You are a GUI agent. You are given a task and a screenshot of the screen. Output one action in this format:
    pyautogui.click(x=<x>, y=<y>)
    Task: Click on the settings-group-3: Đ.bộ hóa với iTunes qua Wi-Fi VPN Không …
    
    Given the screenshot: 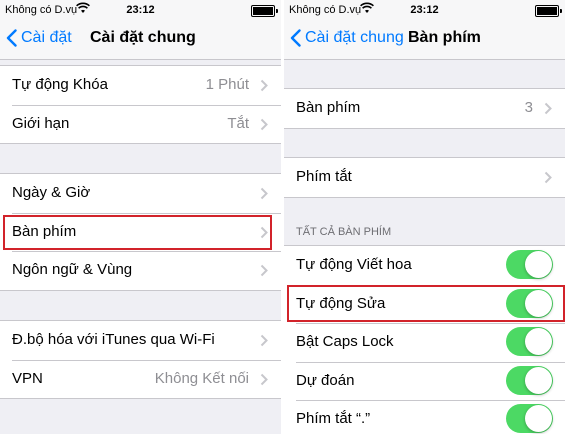 What is the action you would take?
    pyautogui.click(x=140, y=359)
    